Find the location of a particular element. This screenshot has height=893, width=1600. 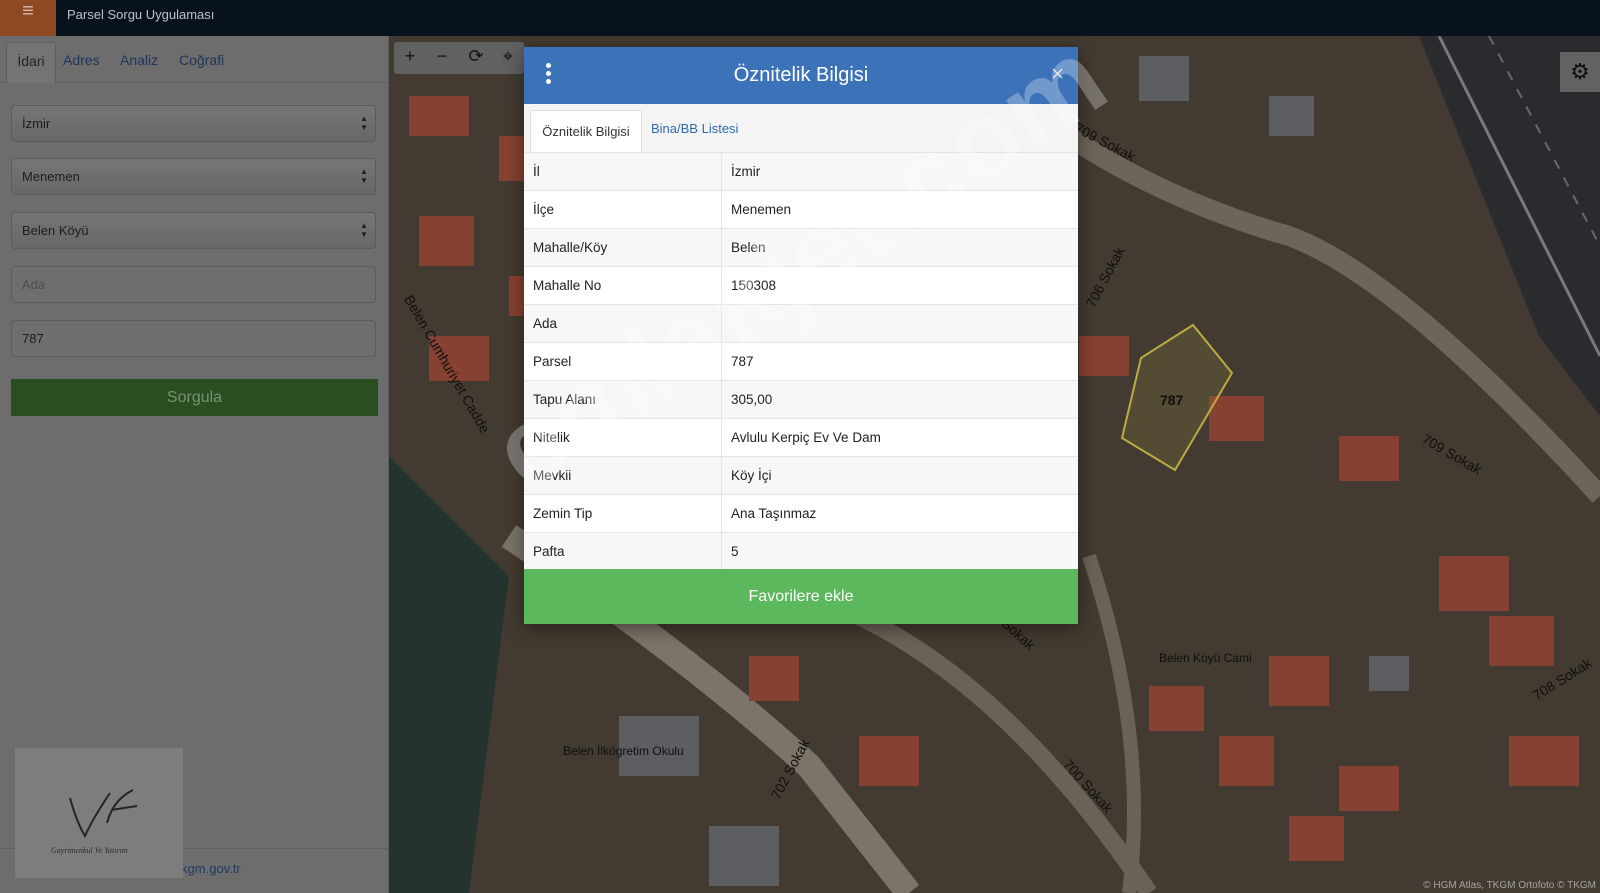

row-key: Mahalle No is located at coordinates (623, 285).